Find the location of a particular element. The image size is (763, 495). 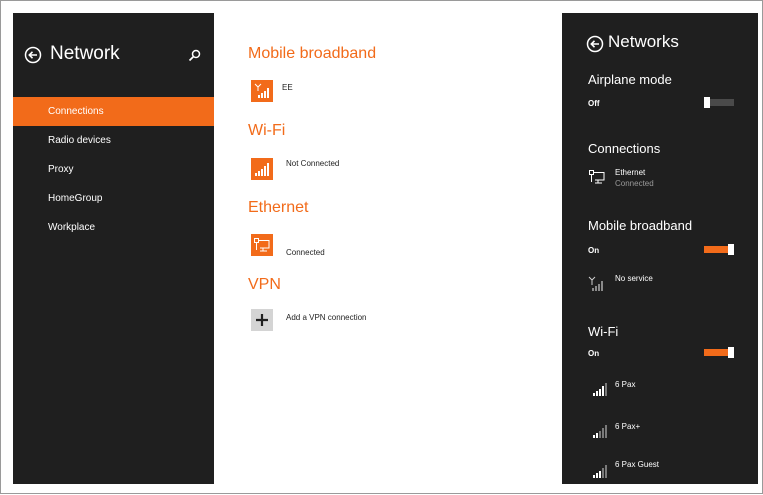

wifi-label: Not Connected is located at coordinates (313, 163).